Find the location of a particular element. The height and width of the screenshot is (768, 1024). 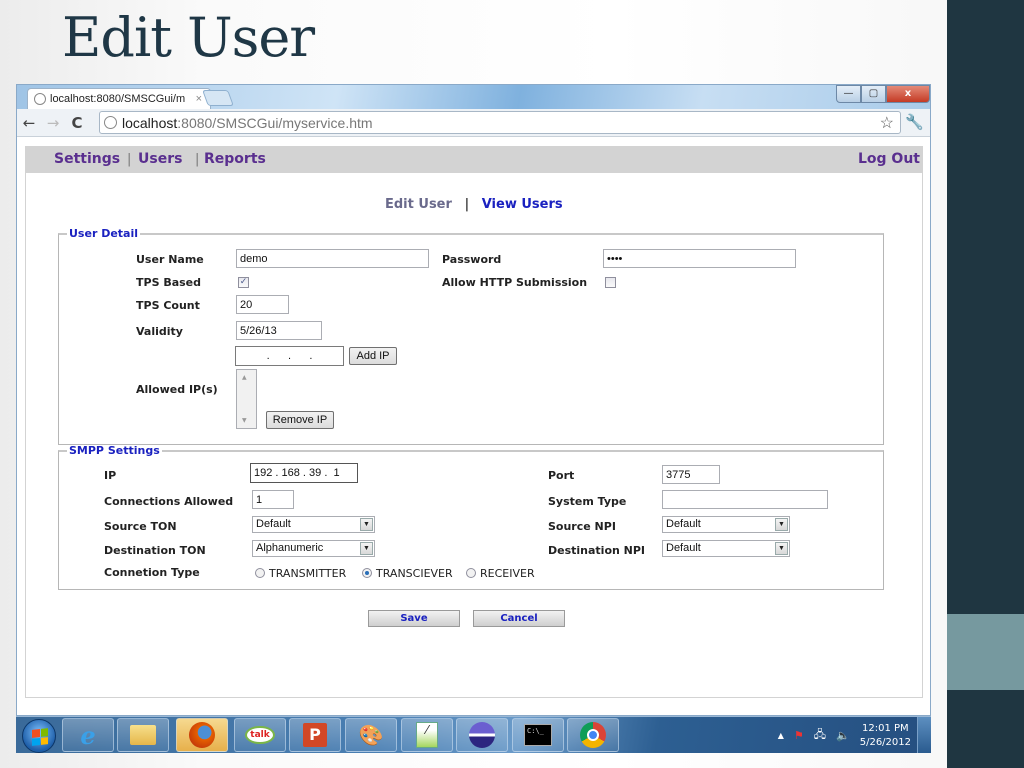

internet-explorer-icon: e is located at coordinates (88, 735).